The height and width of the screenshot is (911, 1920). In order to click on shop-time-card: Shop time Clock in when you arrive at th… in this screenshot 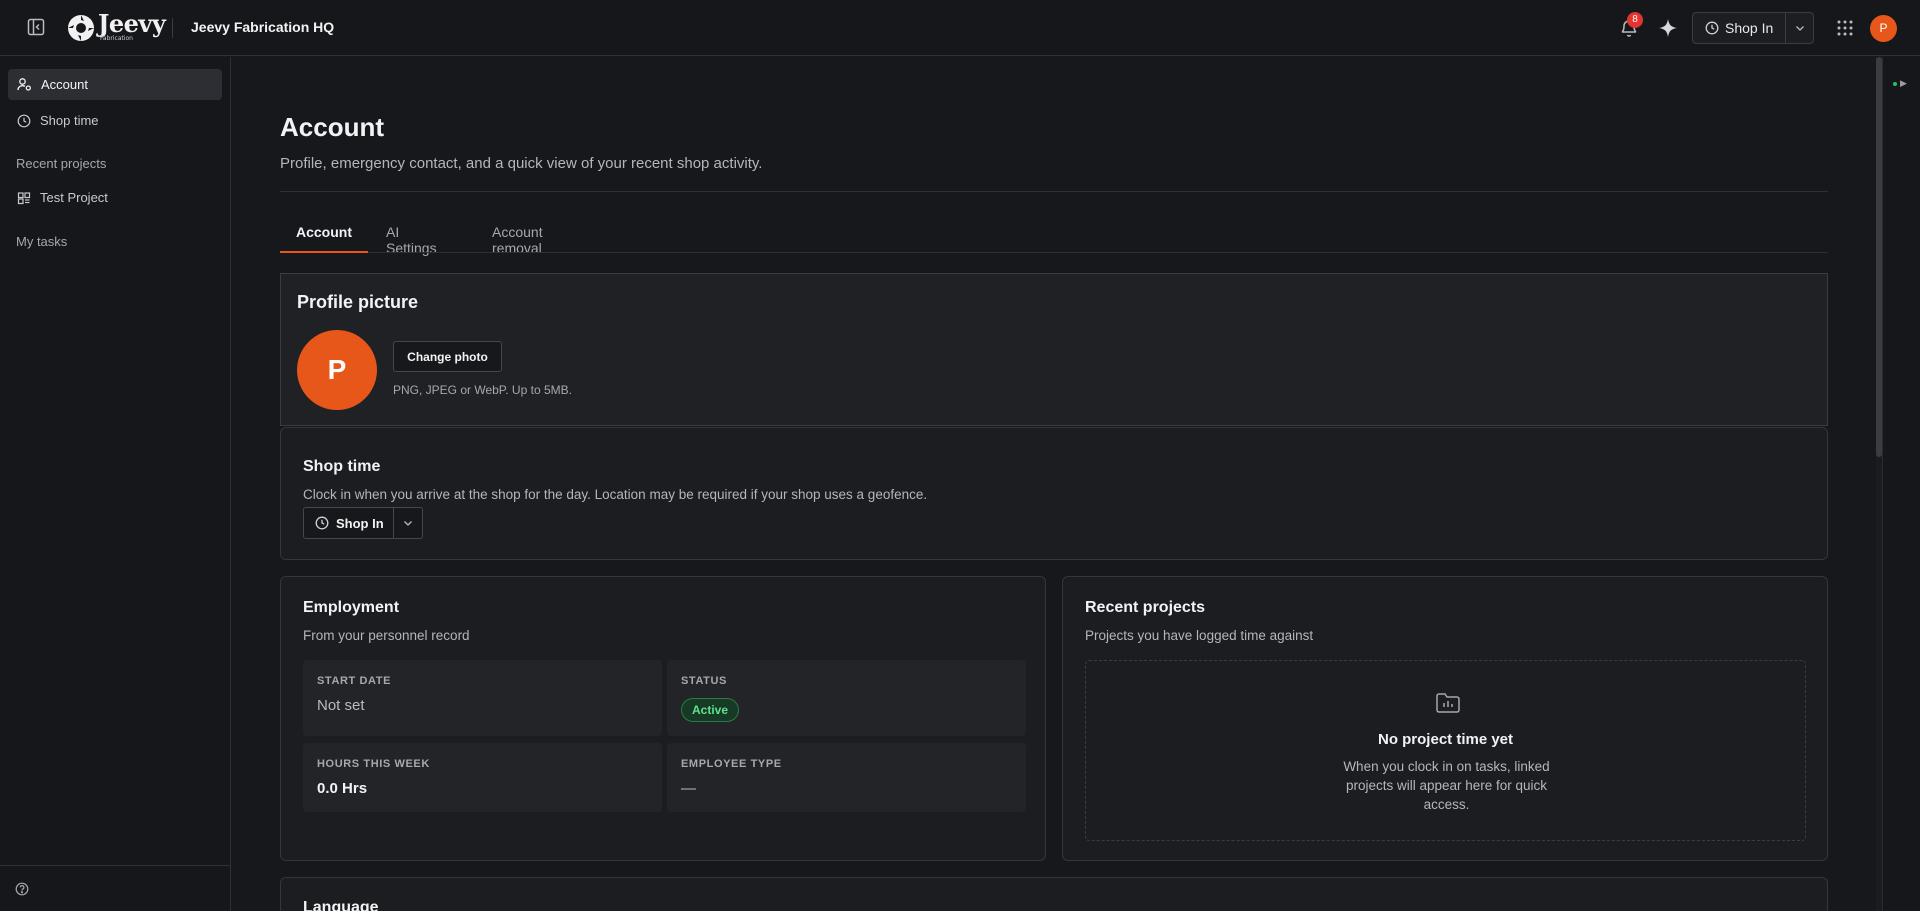, I will do `click(1054, 493)`.